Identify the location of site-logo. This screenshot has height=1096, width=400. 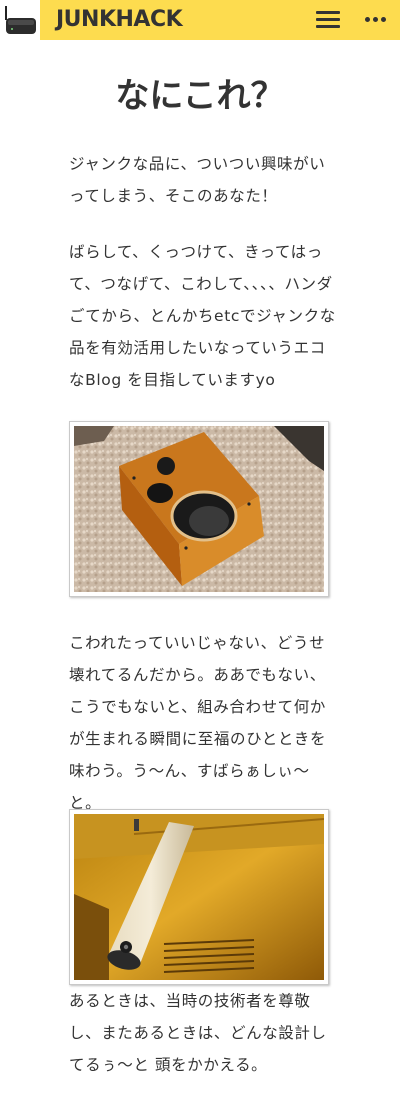
(20, 20).